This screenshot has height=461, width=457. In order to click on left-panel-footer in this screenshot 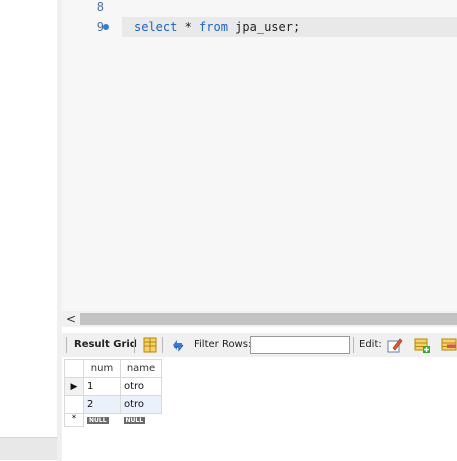, I will do `click(28, 448)`.